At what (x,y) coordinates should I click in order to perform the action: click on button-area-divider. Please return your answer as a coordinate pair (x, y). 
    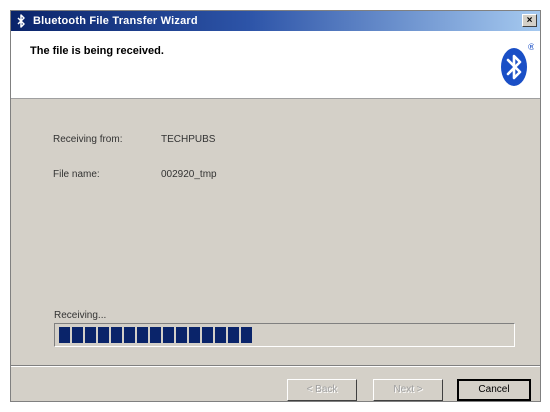
    Looking at the image, I should click on (275, 366).